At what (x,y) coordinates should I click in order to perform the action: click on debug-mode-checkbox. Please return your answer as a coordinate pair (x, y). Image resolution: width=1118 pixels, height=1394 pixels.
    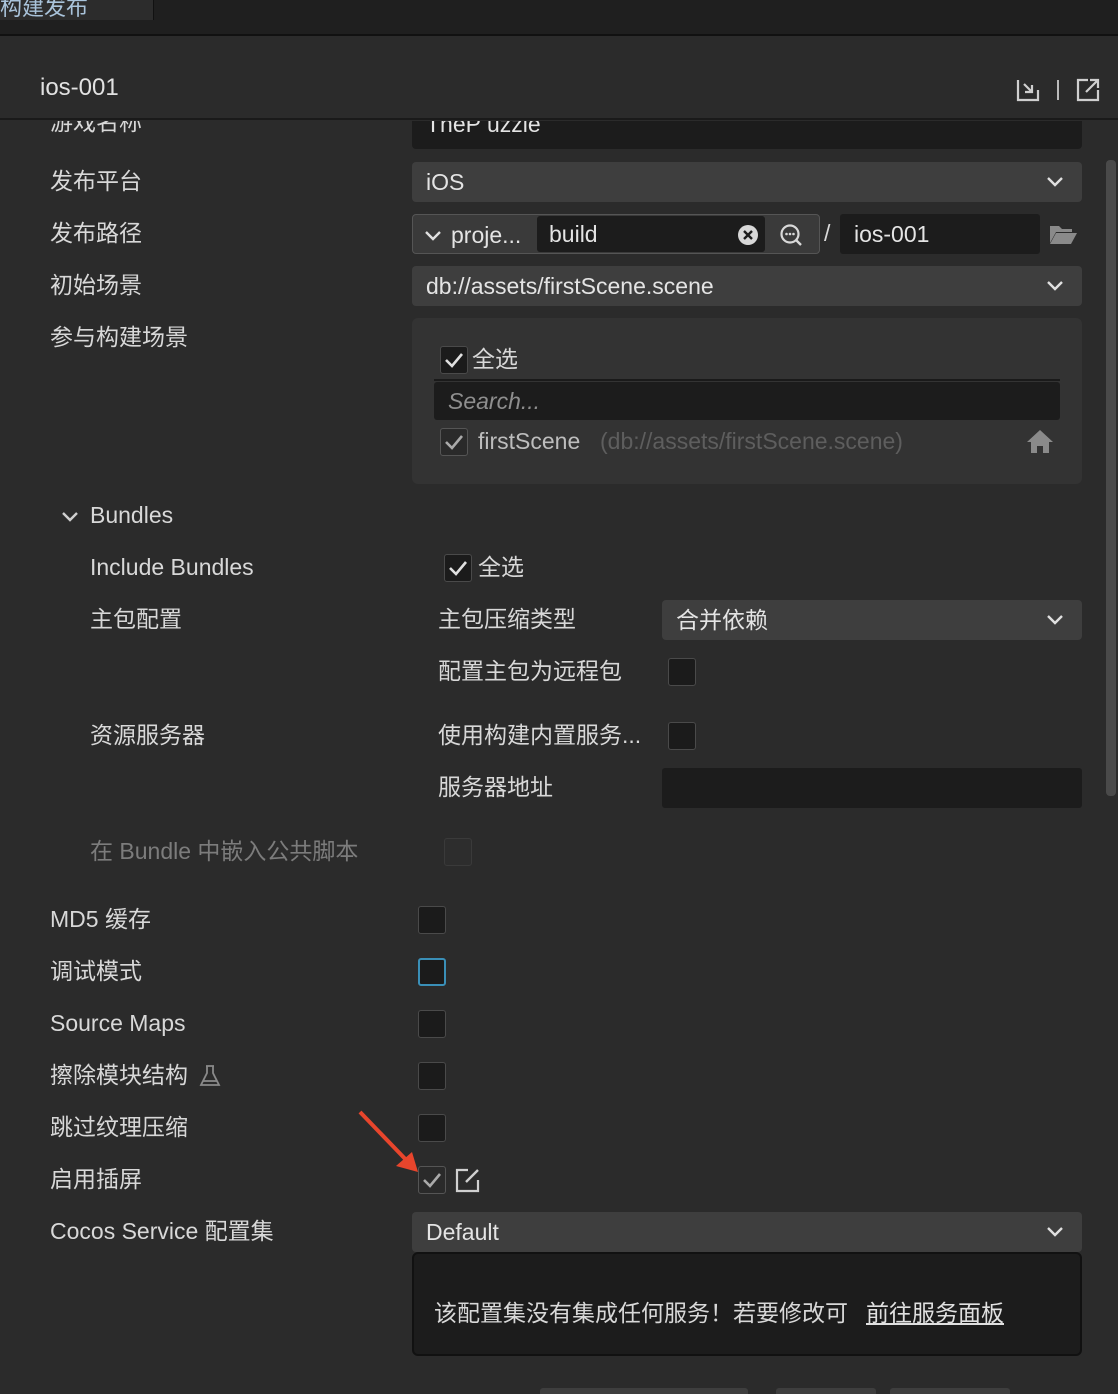
    Looking at the image, I should click on (432, 972).